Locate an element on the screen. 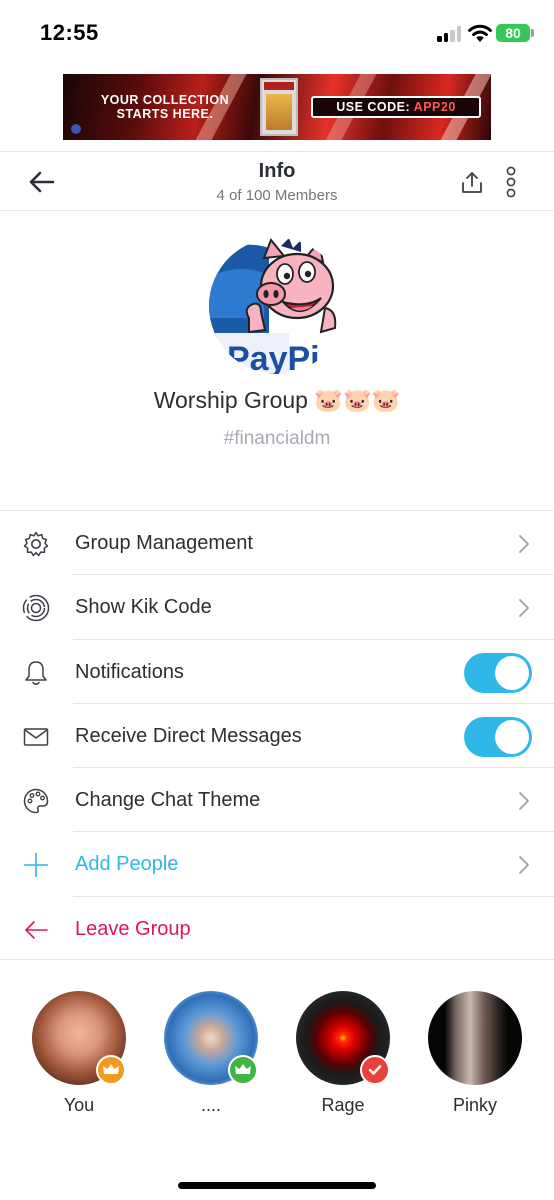 The image size is (554, 1200). group-handle: #financialdm is located at coordinates (277, 438).